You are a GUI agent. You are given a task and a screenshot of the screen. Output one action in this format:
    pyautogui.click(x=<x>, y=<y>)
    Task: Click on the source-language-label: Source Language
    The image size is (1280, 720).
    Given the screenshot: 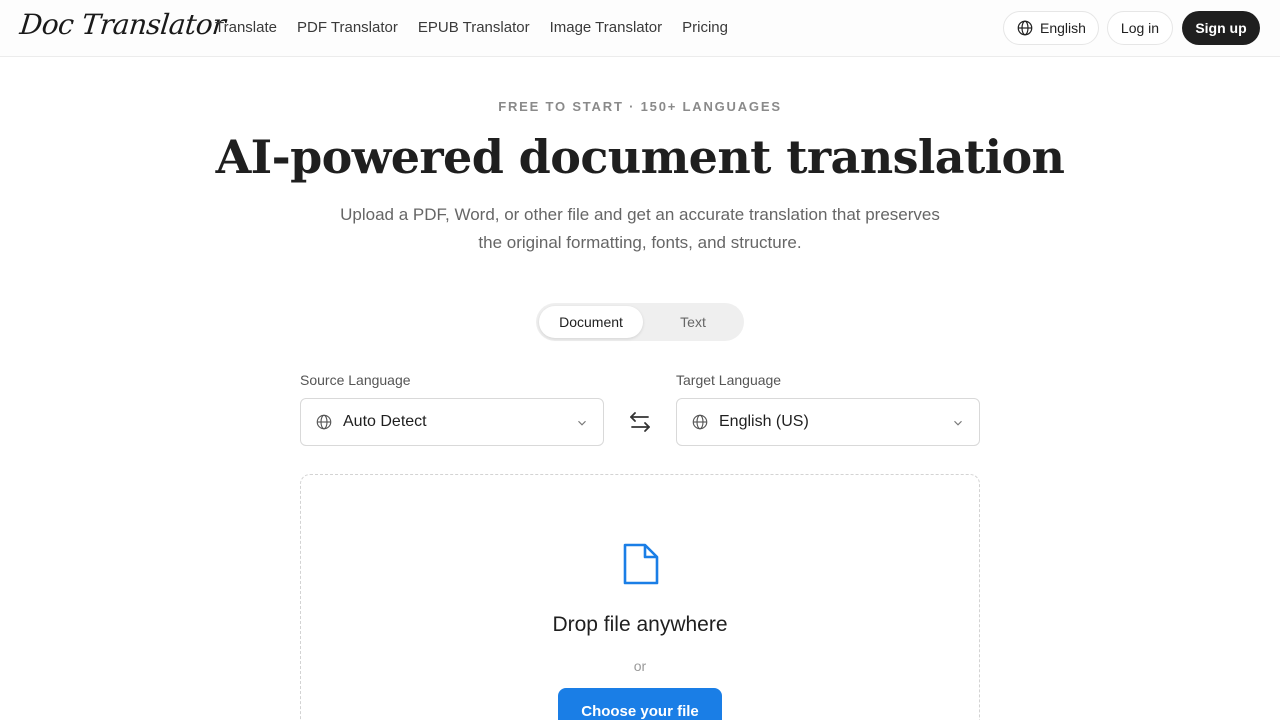 What is the action you would take?
    pyautogui.click(x=355, y=380)
    